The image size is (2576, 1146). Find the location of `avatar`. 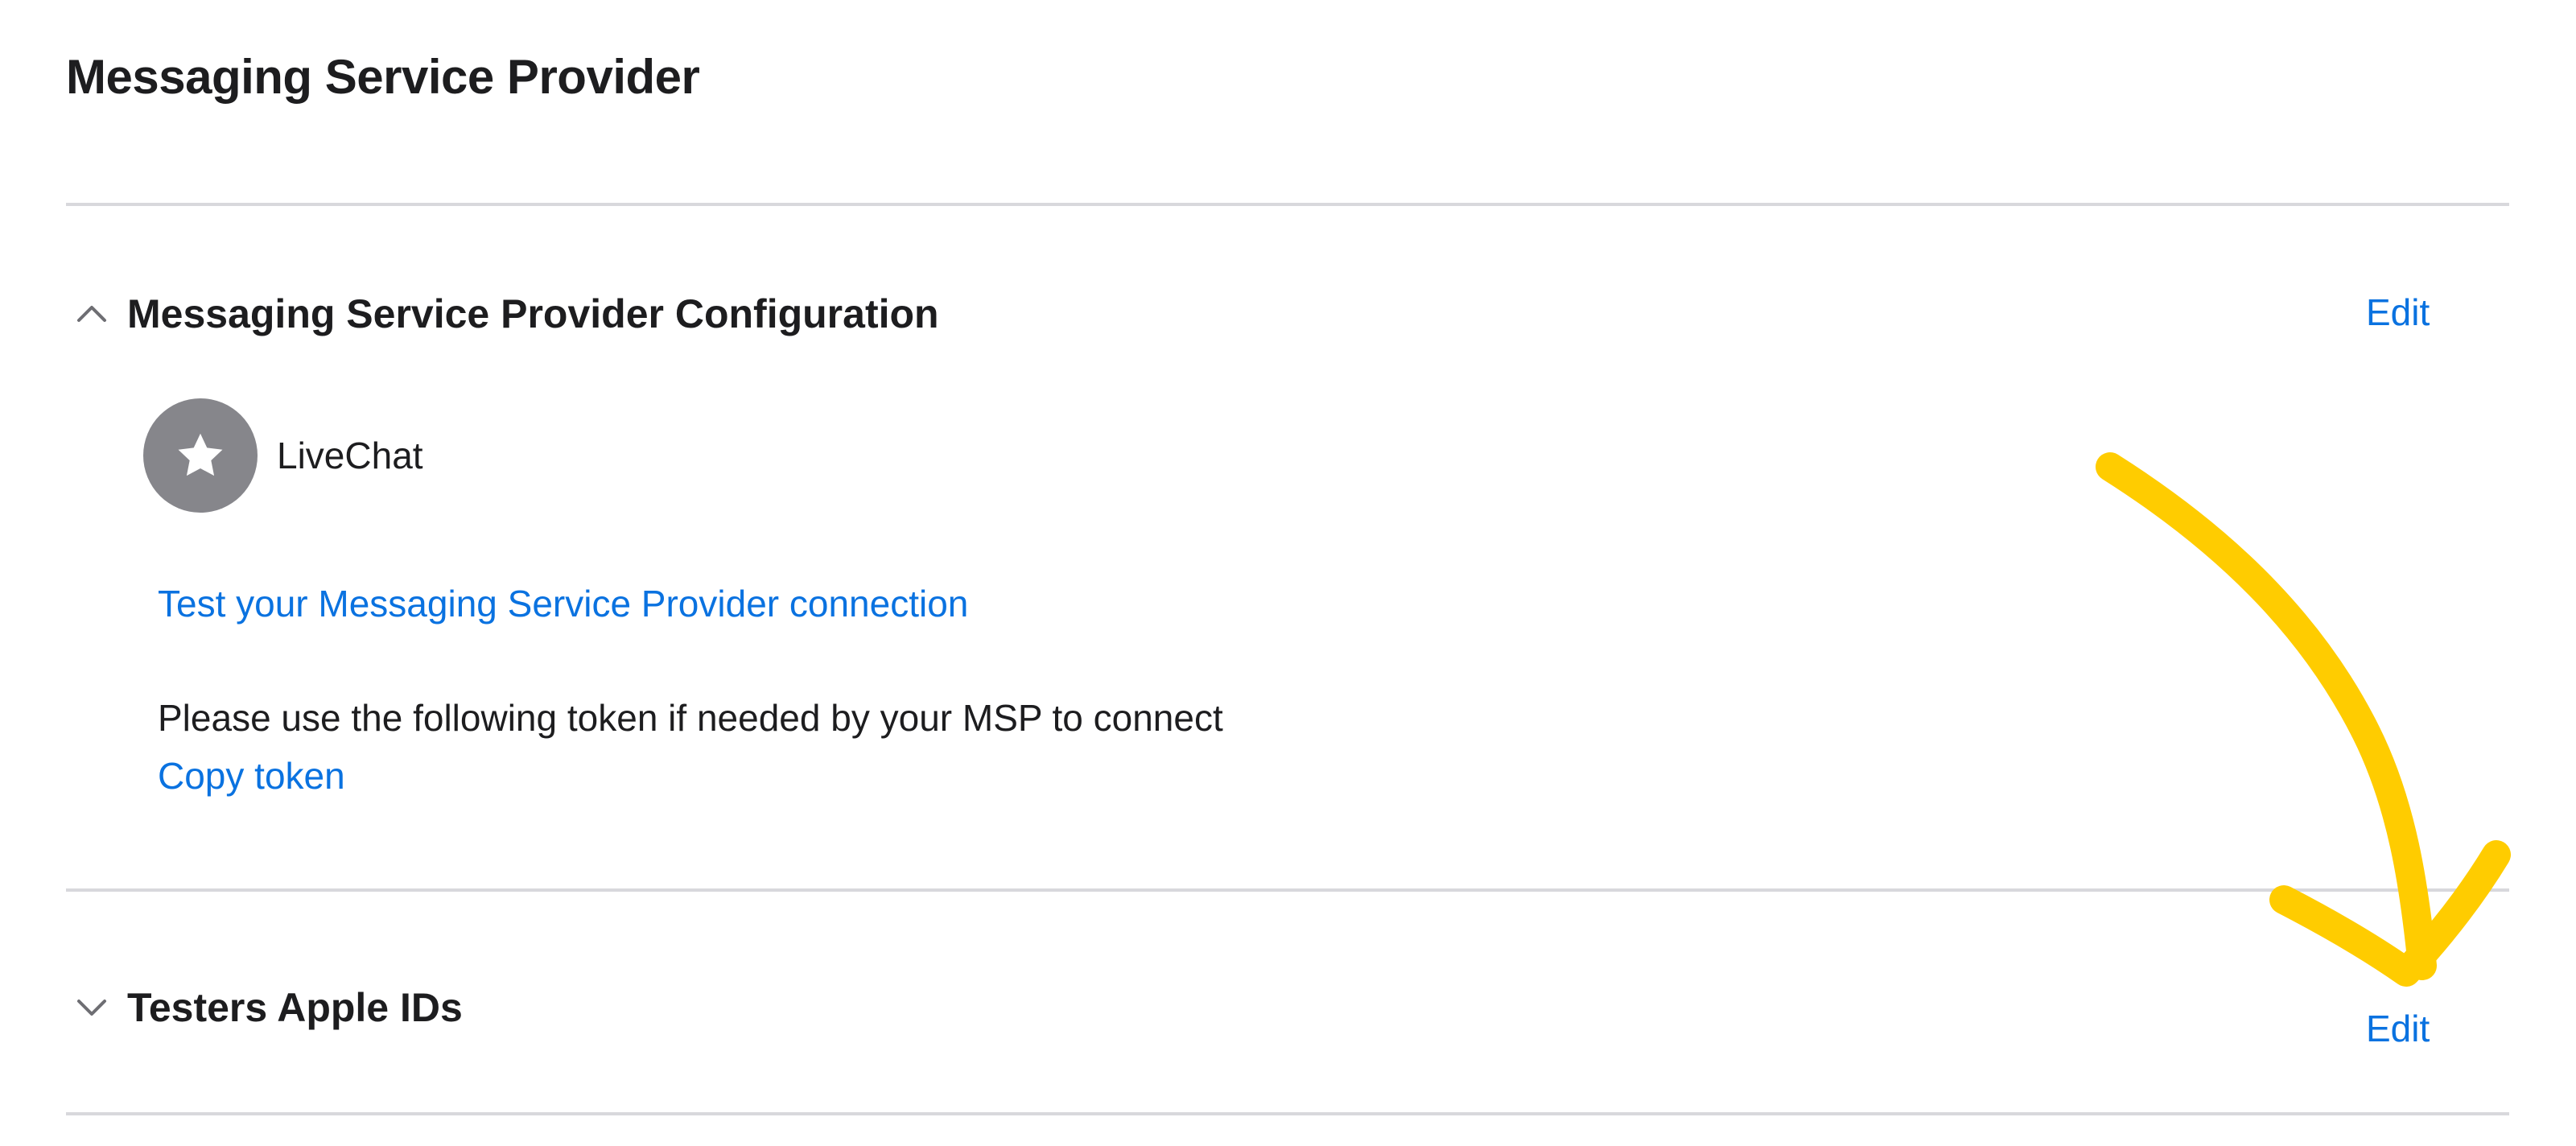

avatar is located at coordinates (200, 455).